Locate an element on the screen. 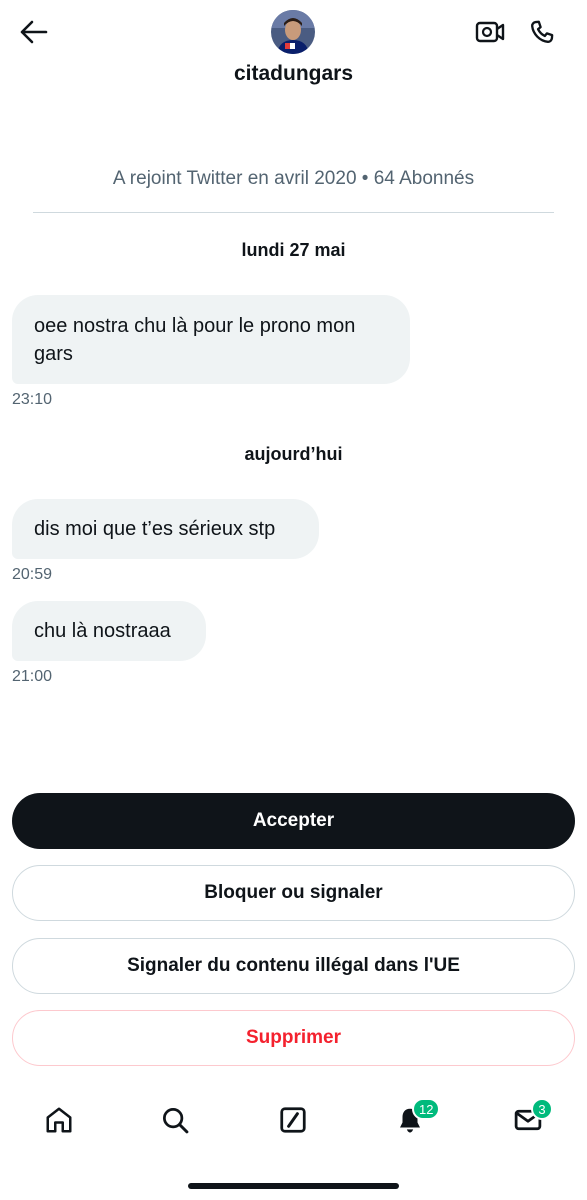 This screenshot has height=1200, width=587. message-bubble: oee nostra chu là pour le prono mon gars is located at coordinates (211, 339).